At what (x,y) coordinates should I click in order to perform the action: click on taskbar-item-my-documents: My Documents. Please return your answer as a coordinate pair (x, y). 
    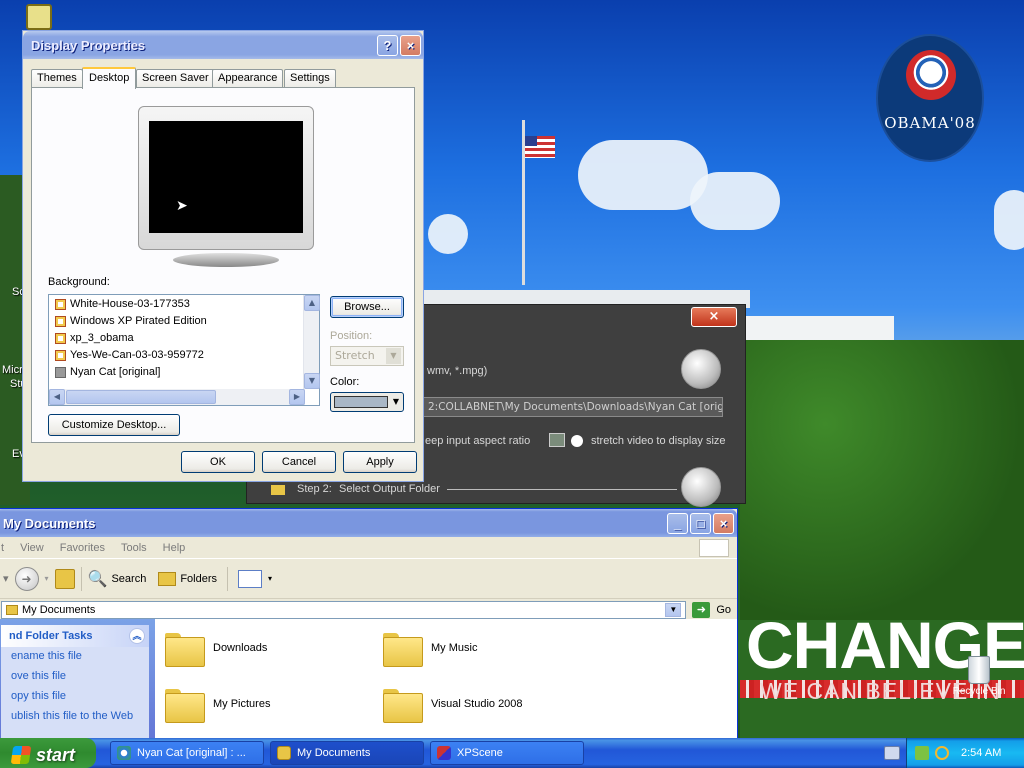
    Looking at the image, I should click on (347, 753).